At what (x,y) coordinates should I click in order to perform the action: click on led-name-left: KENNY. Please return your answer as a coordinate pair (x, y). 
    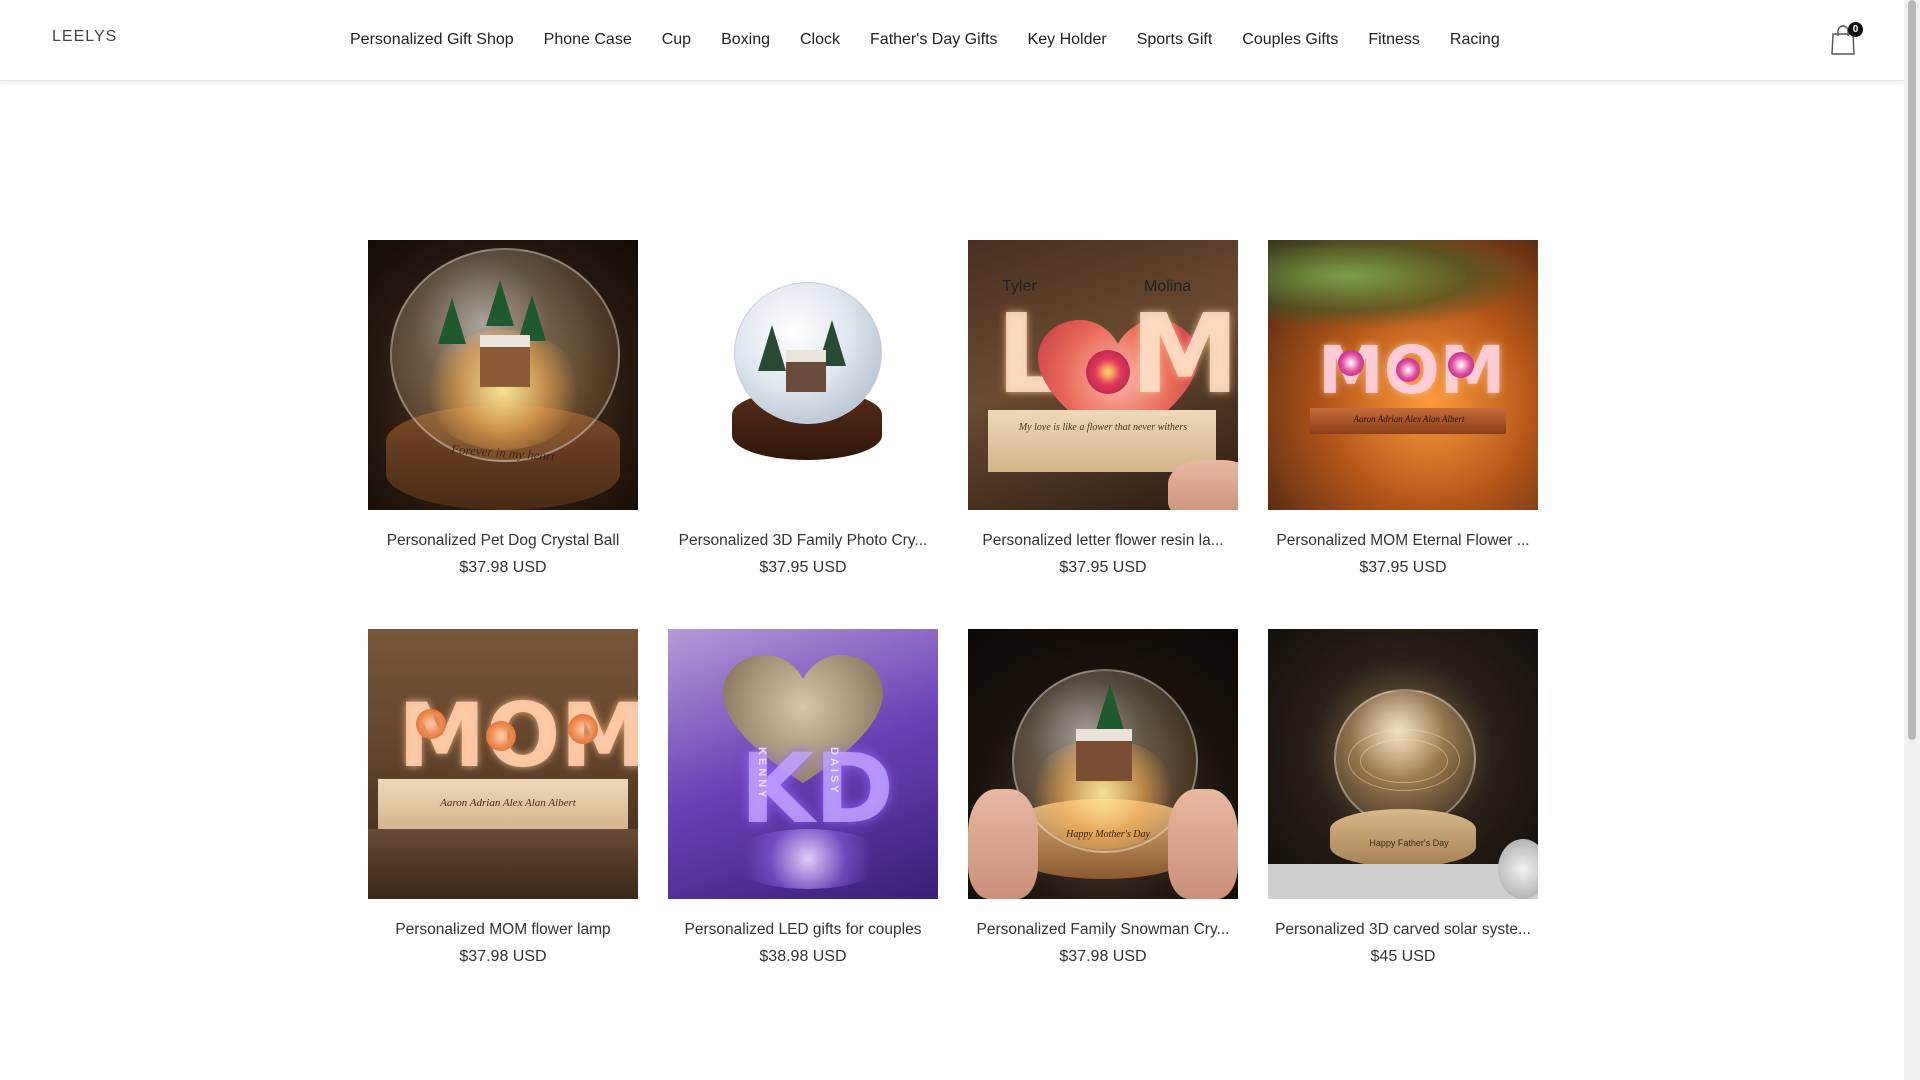
    Looking at the image, I should click on (762, 774).